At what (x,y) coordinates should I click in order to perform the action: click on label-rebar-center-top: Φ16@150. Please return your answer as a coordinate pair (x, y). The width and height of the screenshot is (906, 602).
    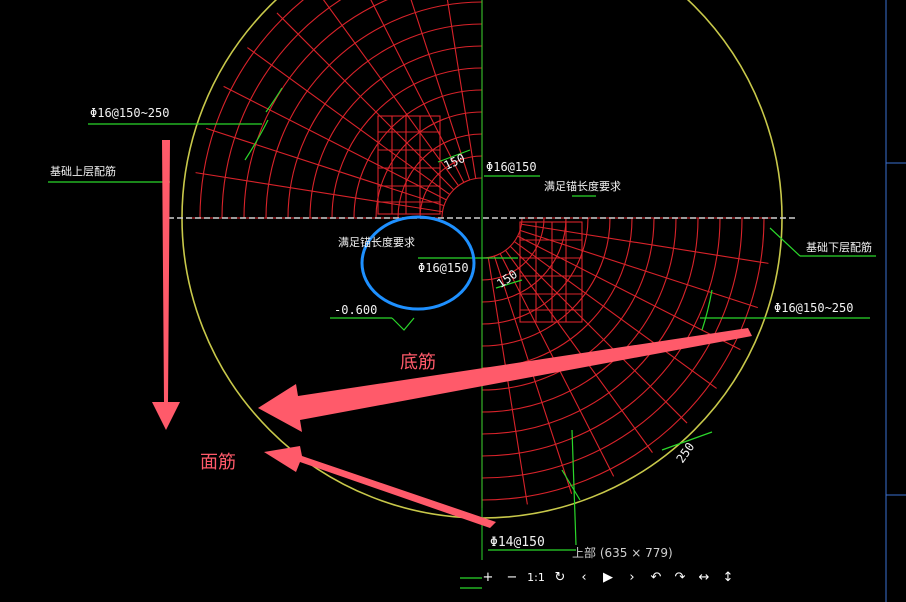
    Looking at the image, I should click on (511, 167).